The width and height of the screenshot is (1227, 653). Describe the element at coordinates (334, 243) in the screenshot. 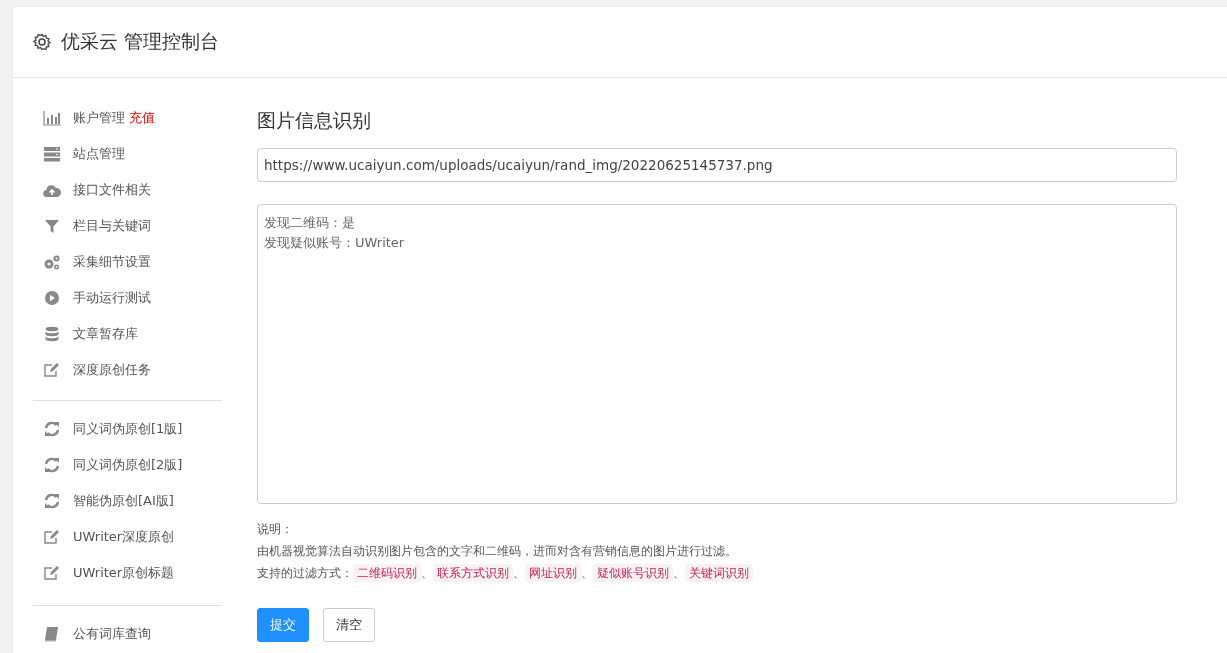

I see `result-line: 发现疑似账号：UWriter` at that location.